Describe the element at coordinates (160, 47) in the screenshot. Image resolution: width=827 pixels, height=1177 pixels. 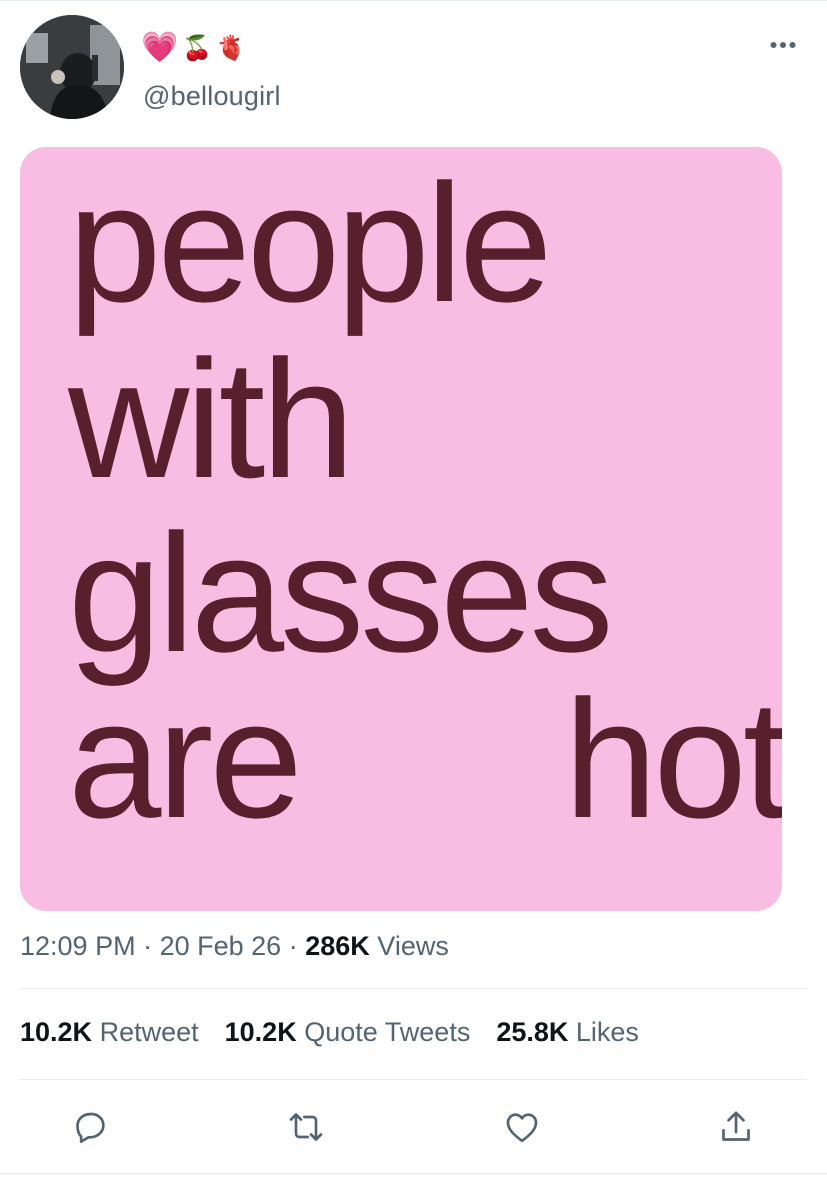
I see `pink-heart-emoji: 💗` at that location.